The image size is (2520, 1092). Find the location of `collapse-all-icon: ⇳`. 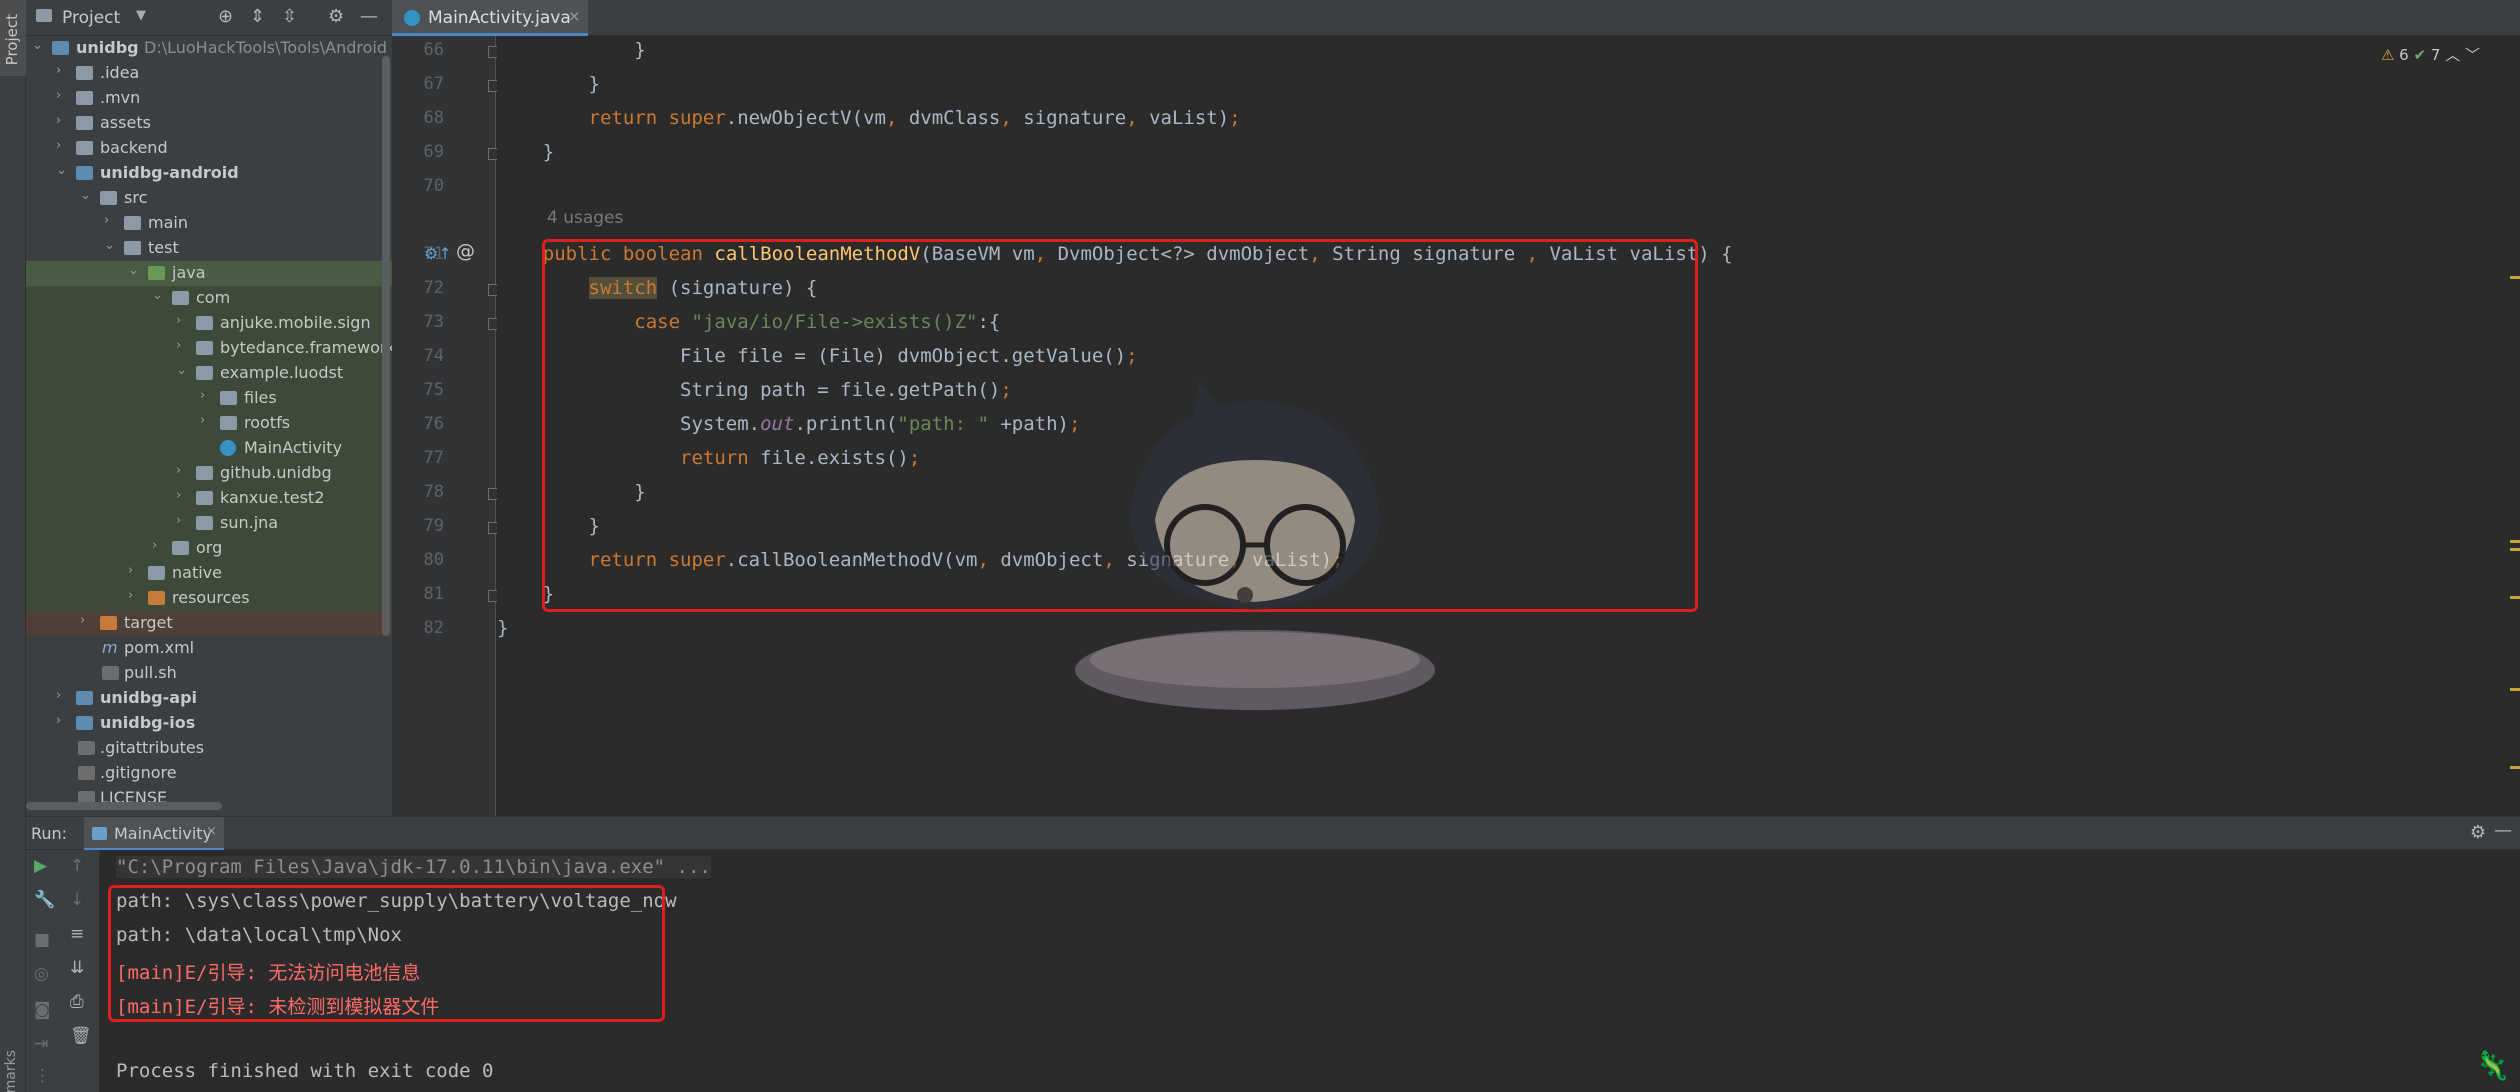

collapse-all-icon: ⇳ is located at coordinates (289, 16).